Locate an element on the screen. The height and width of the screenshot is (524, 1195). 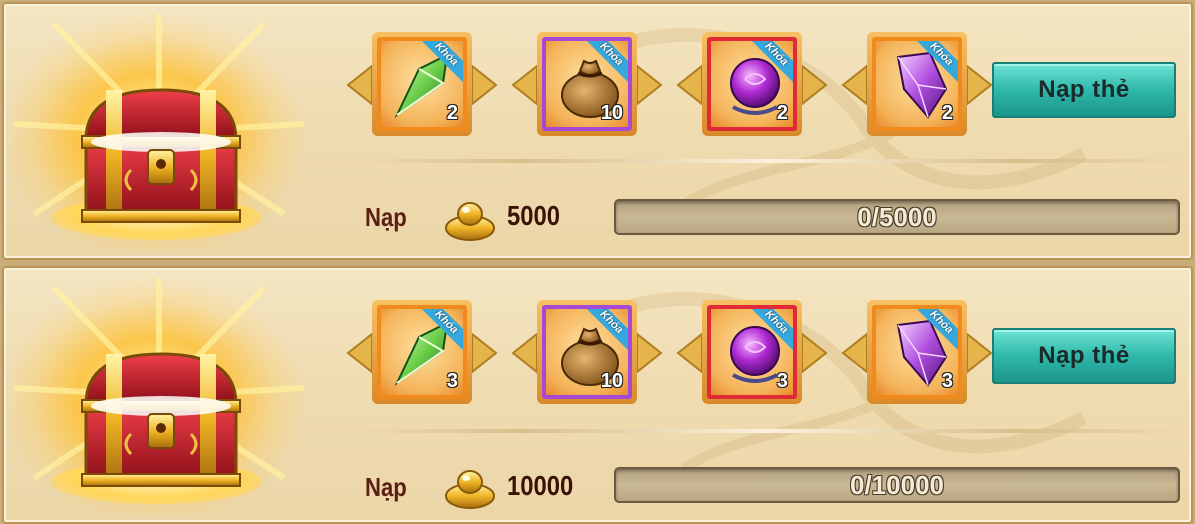
progress-bar: 0/10000 is located at coordinates (897, 485).